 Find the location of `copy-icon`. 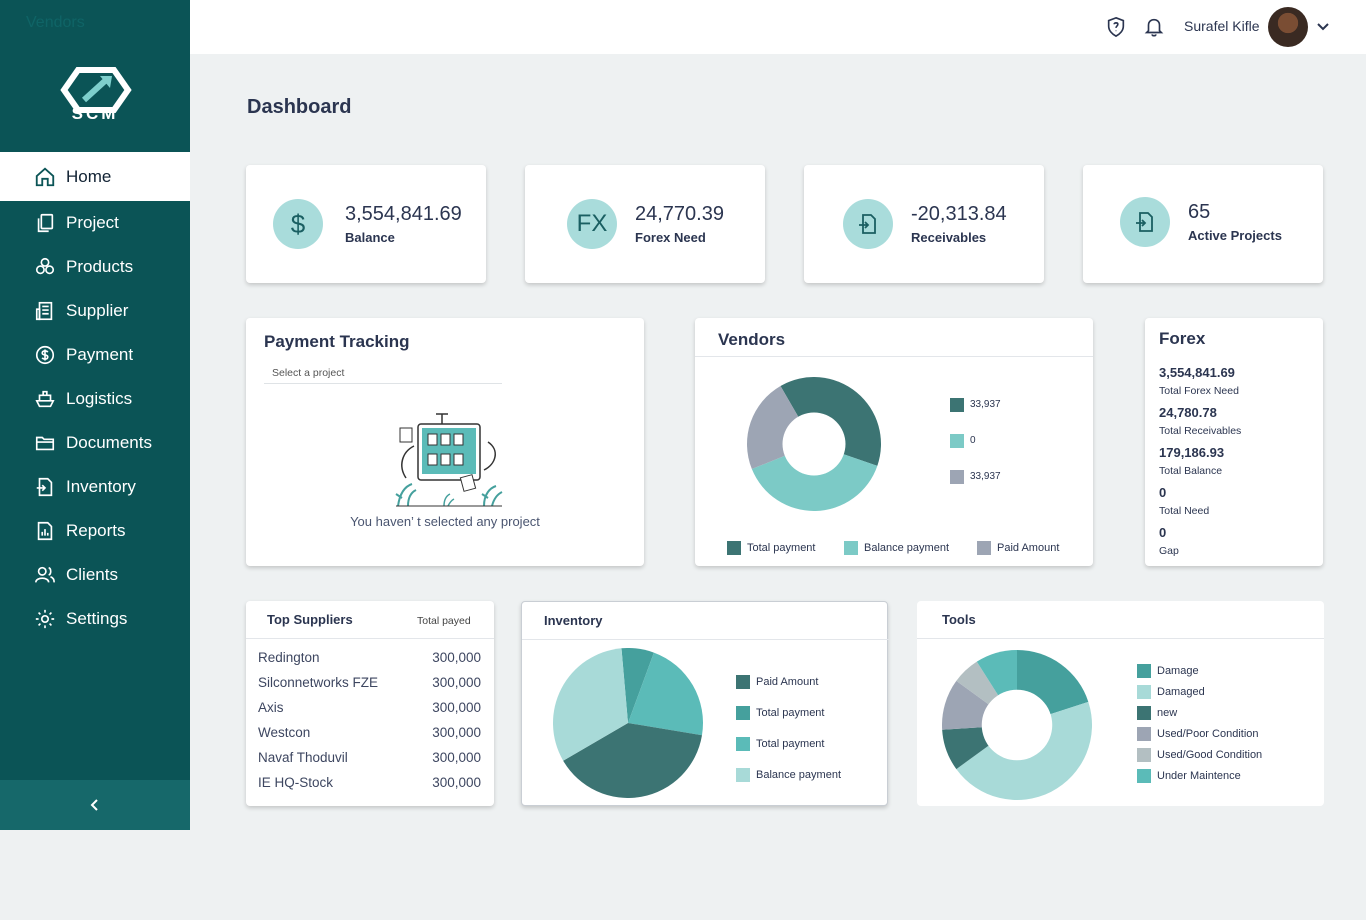

copy-icon is located at coordinates (45, 223).